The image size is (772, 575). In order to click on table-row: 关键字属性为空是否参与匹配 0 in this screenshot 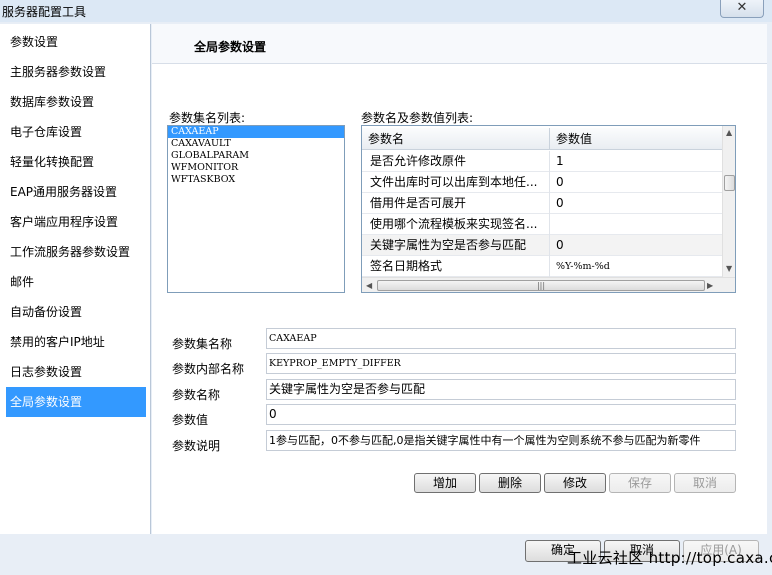, I will do `click(542, 245)`.